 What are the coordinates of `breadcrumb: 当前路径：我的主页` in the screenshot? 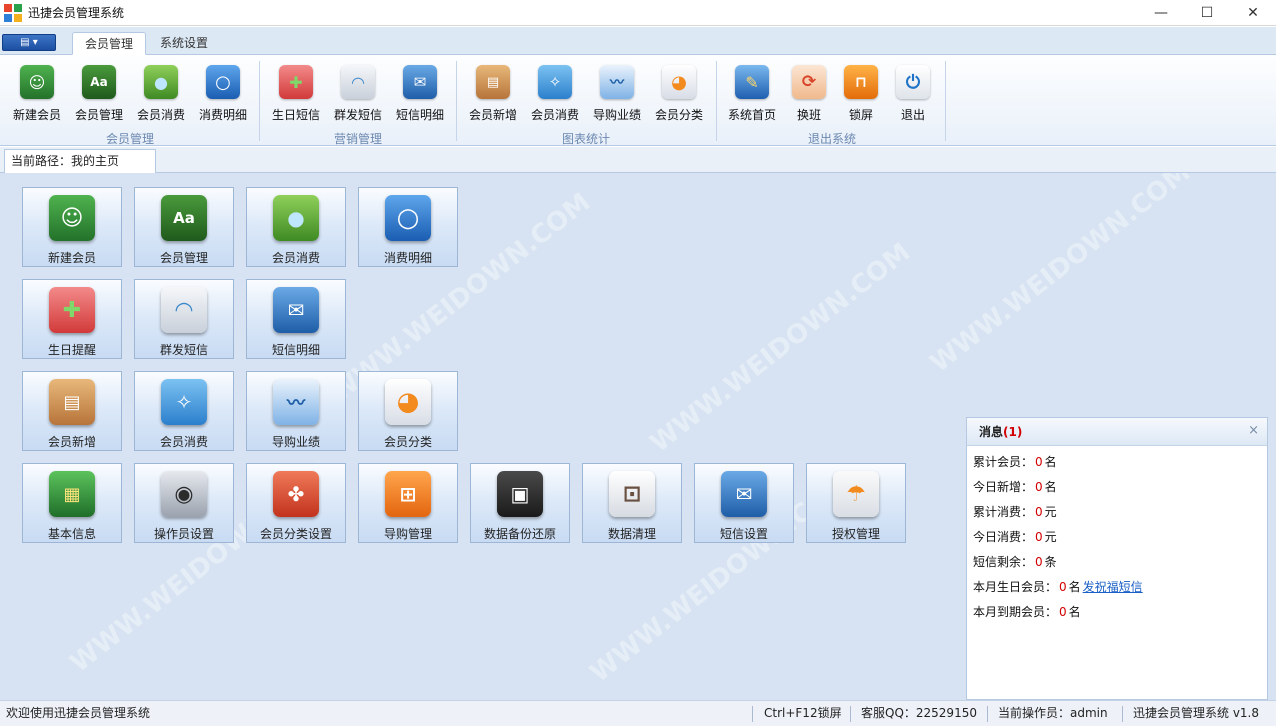 It's located at (80, 161).